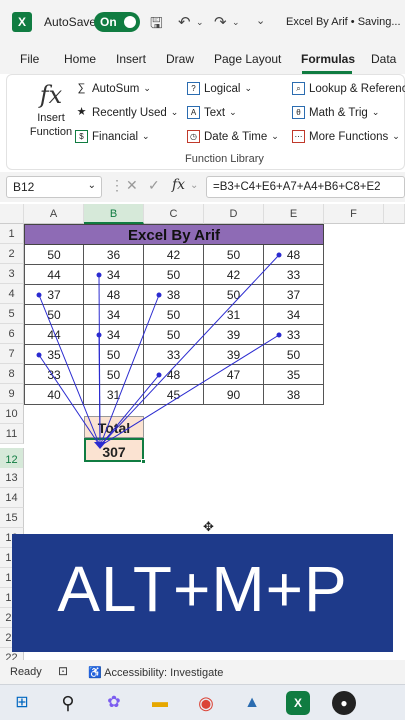  What do you see at coordinates (260, 20) in the screenshot?
I see `customize-toolbar-icon: ⌄` at bounding box center [260, 20].